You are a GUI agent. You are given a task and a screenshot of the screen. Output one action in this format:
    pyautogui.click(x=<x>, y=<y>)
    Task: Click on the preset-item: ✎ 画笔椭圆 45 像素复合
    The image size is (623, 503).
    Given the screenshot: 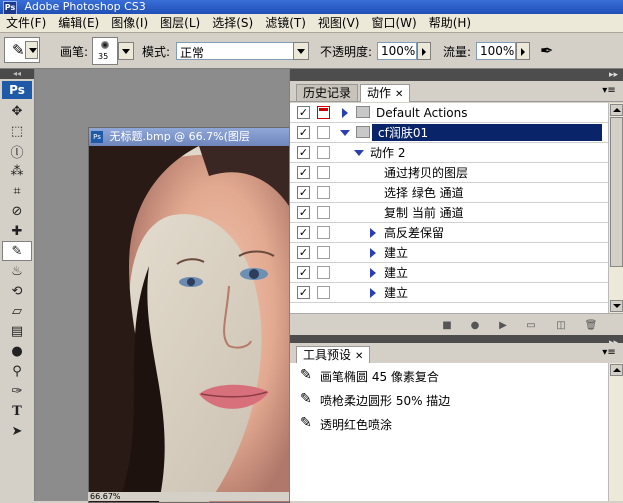 What is the action you would take?
    pyautogui.click(x=449, y=375)
    